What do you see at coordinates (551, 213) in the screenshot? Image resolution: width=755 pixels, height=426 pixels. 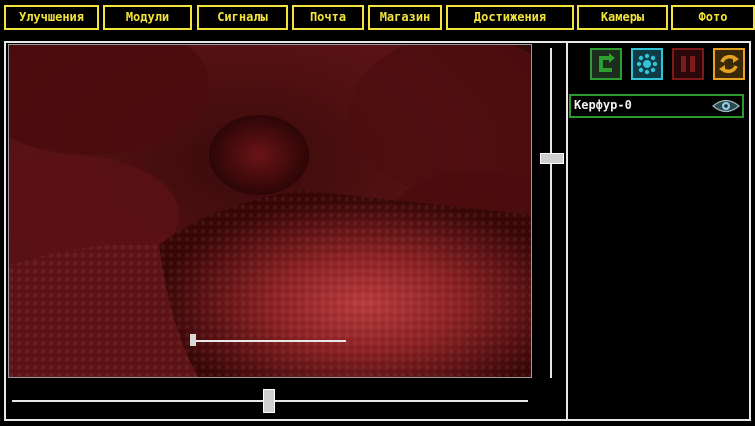 I see `vertical-slider-track` at bounding box center [551, 213].